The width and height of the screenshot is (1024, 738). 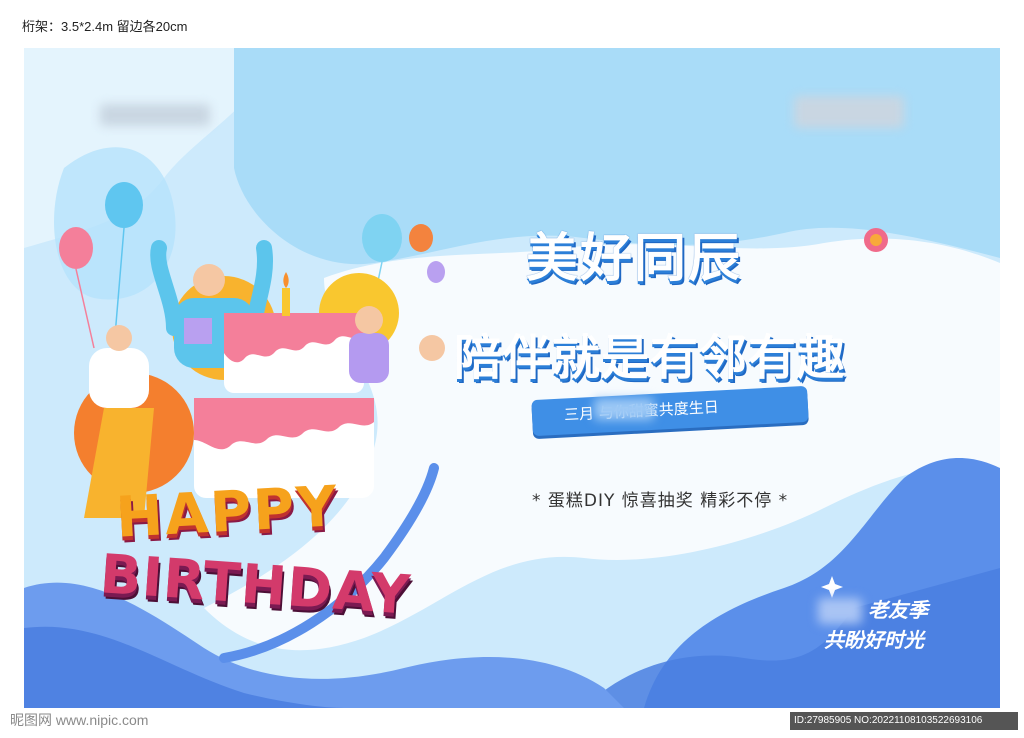 I want to click on blurred-logo-right, so click(x=849, y=112).